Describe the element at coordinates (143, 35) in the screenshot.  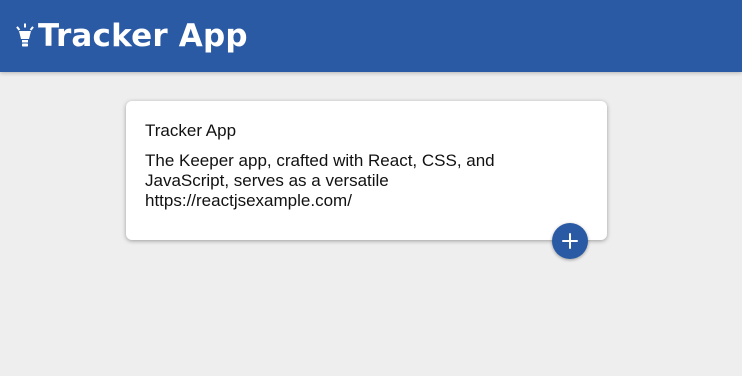
I see `app-title: Tracker App` at that location.